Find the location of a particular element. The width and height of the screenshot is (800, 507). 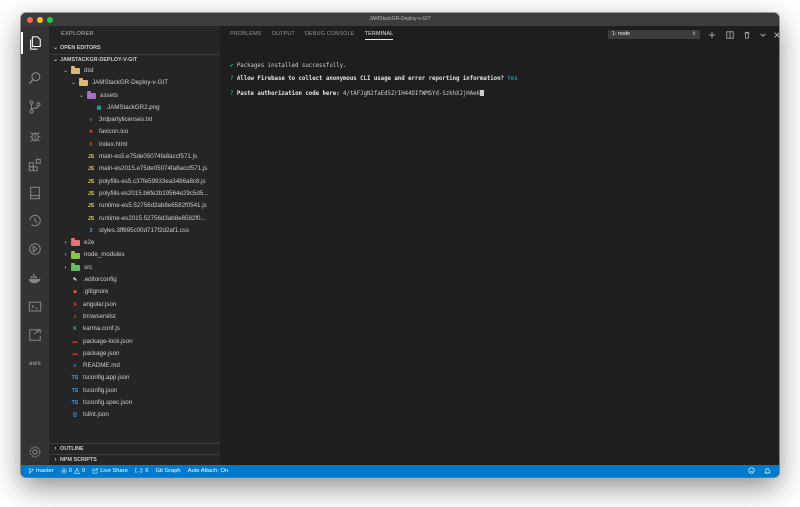

aws-label: aws is located at coordinates (35, 364).